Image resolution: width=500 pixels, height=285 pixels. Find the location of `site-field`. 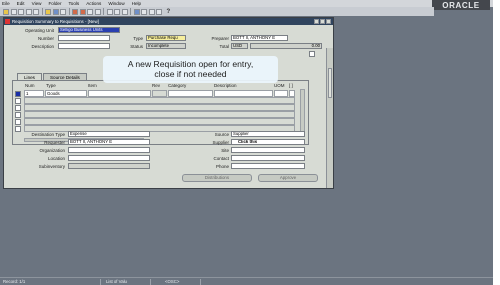

site-field is located at coordinates (268, 150).